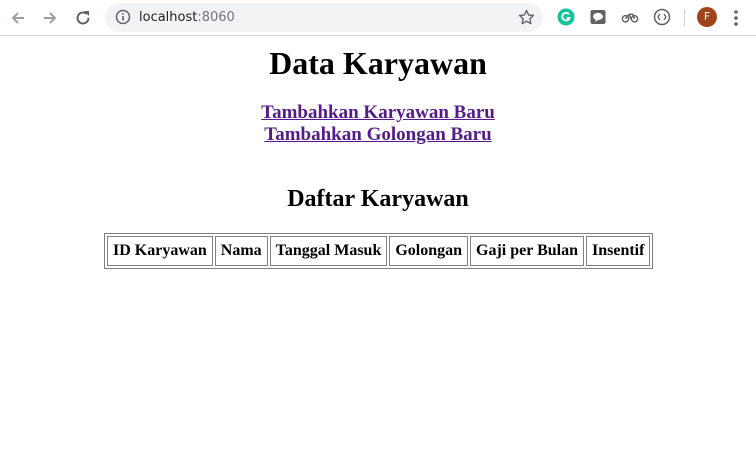 The height and width of the screenshot is (466, 756). I want to click on address-bar: localhost:8060, so click(324, 17).